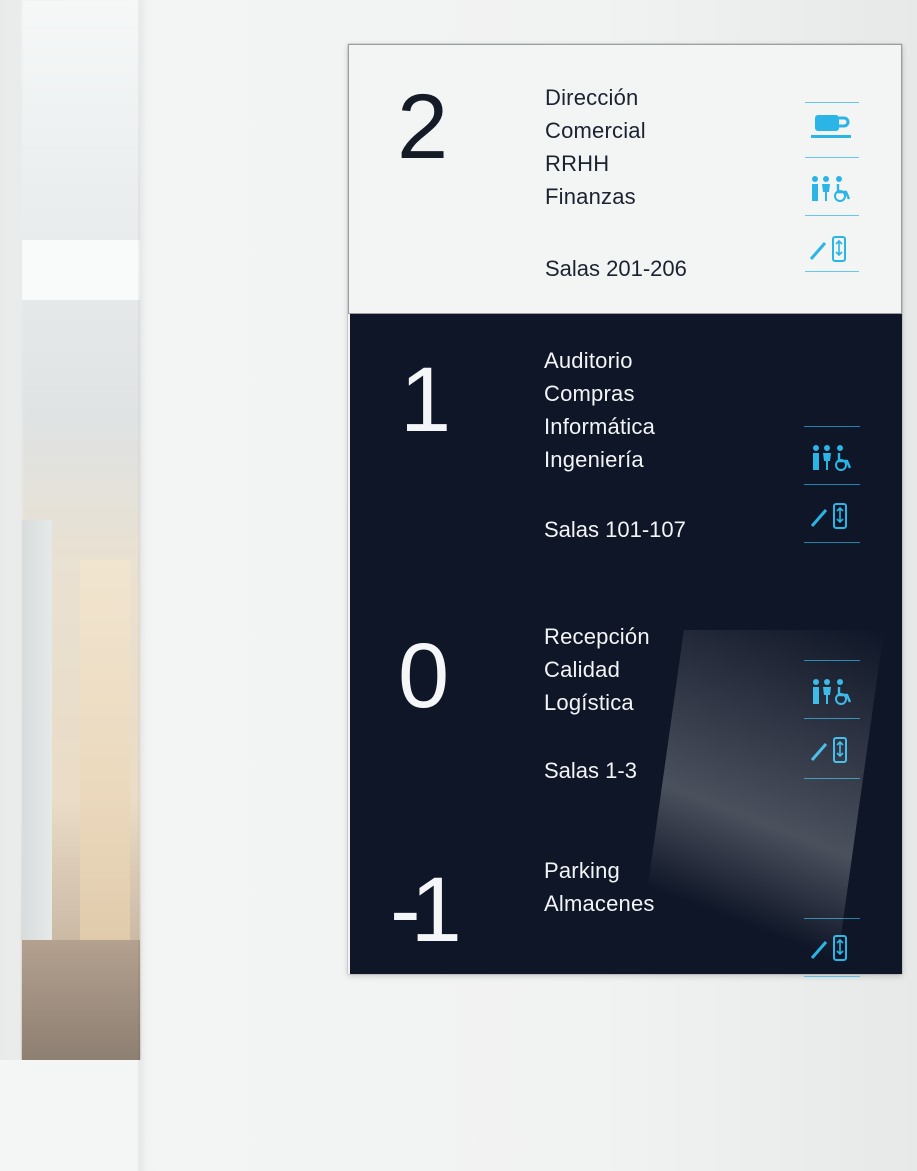 The height and width of the screenshot is (1171, 917). Describe the element at coordinates (592, 97) in the screenshot. I see `department-item: Dirección` at that location.